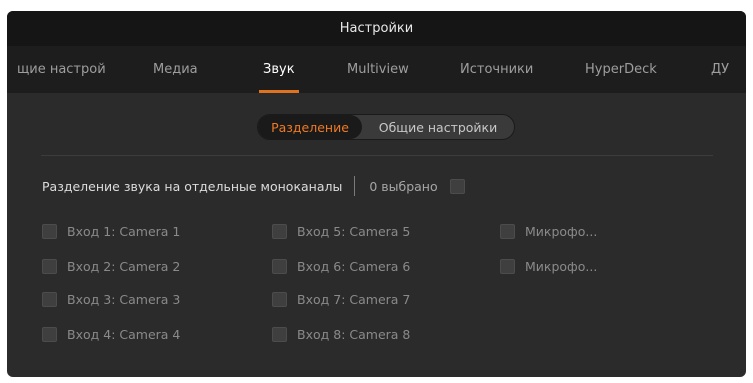 This screenshot has width=753, height=383. I want to click on input-checkbox-row: Вход 1: Camera 1, so click(111, 231).